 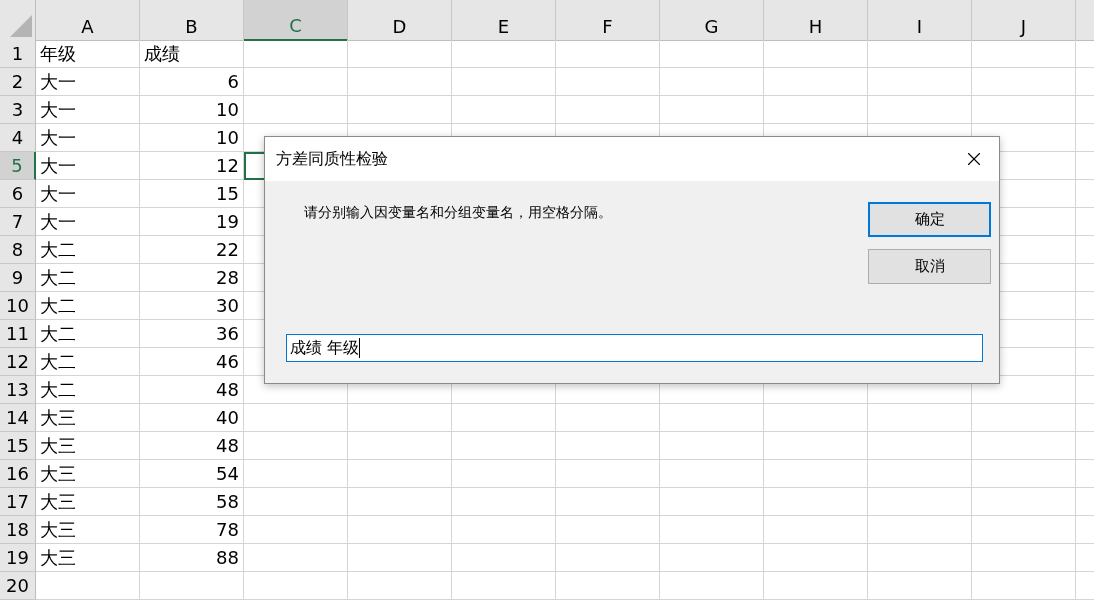 What do you see at coordinates (18, 446) in the screenshot?
I see `row-header: 15` at bounding box center [18, 446].